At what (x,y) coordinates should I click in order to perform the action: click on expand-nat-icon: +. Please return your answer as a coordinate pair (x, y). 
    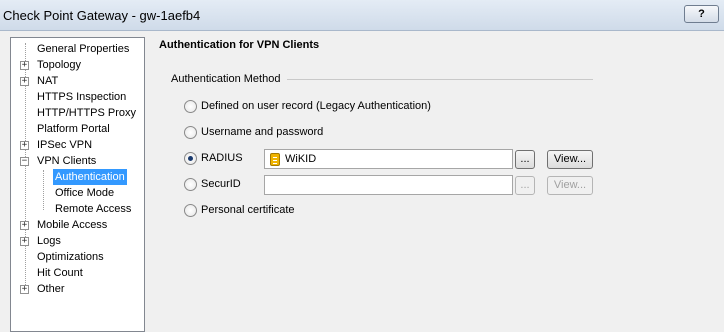
    Looking at the image, I should click on (24, 81).